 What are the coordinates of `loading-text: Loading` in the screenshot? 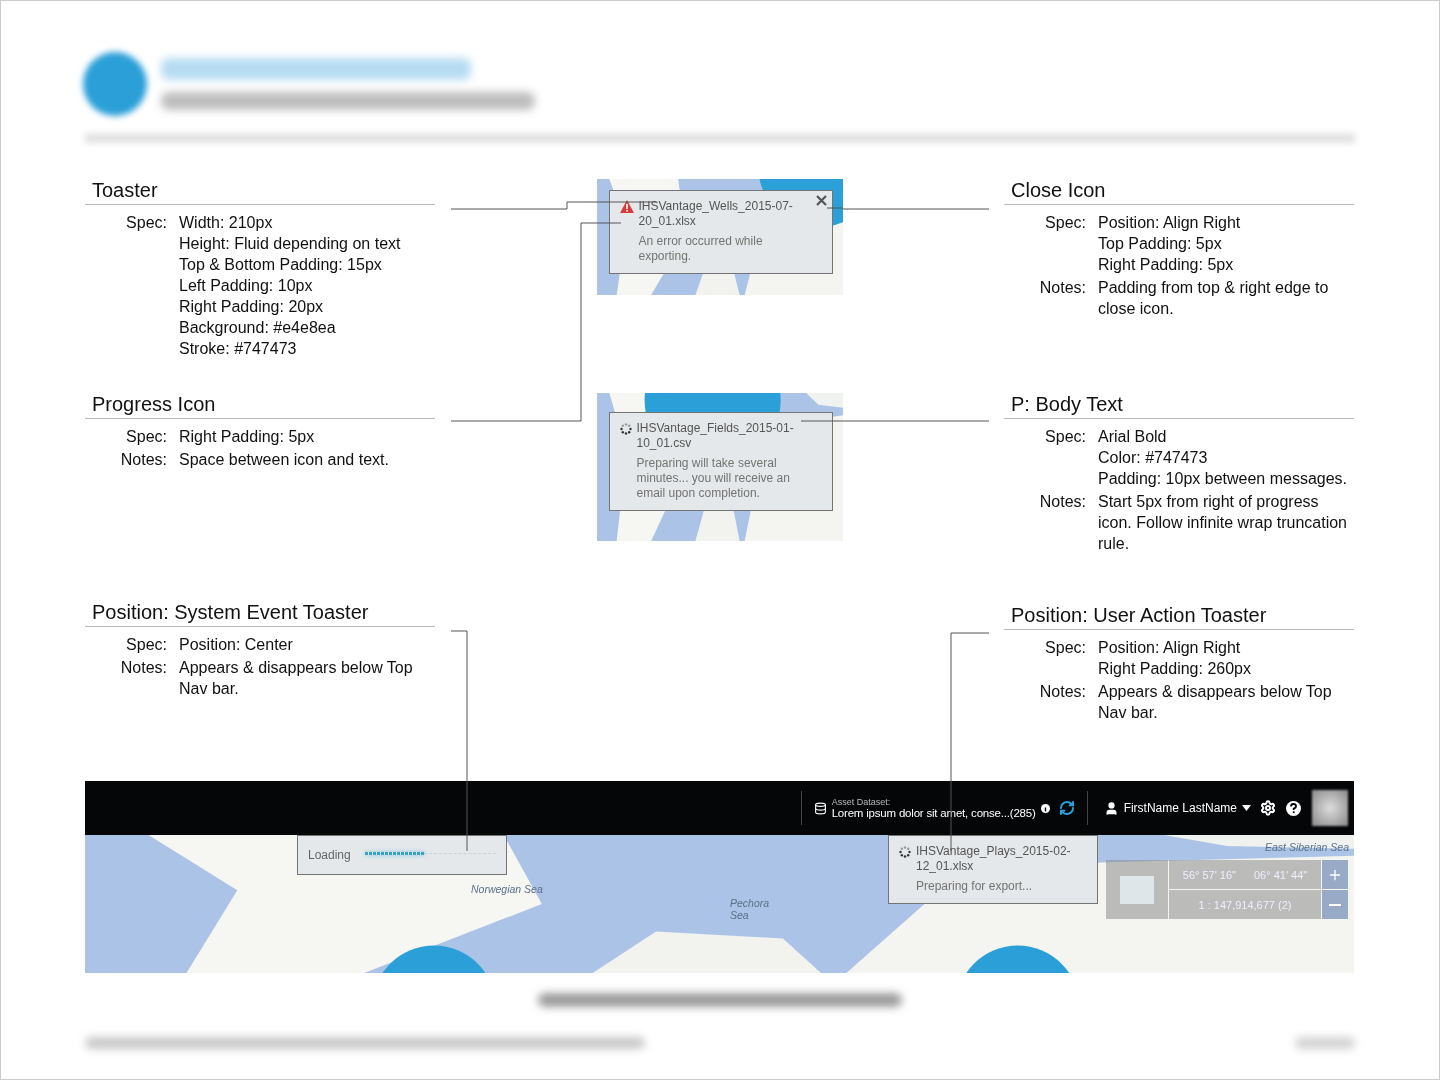 It's located at (329, 855).